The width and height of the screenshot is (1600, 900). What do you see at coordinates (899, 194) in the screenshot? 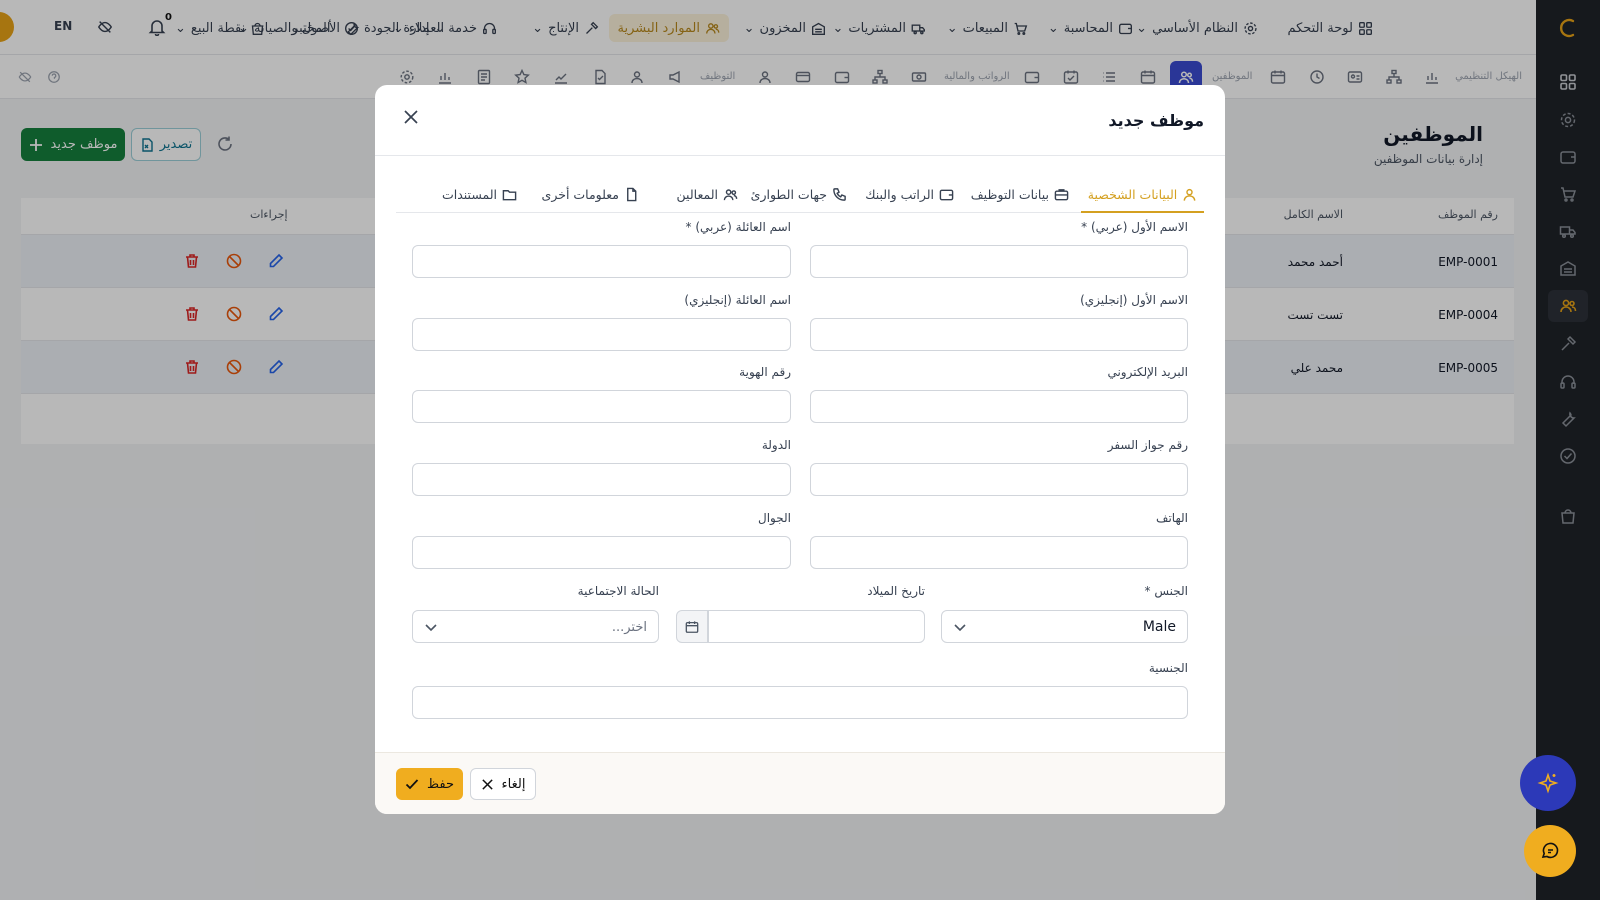
I see `tab-label: الراتب والبنك` at bounding box center [899, 194].